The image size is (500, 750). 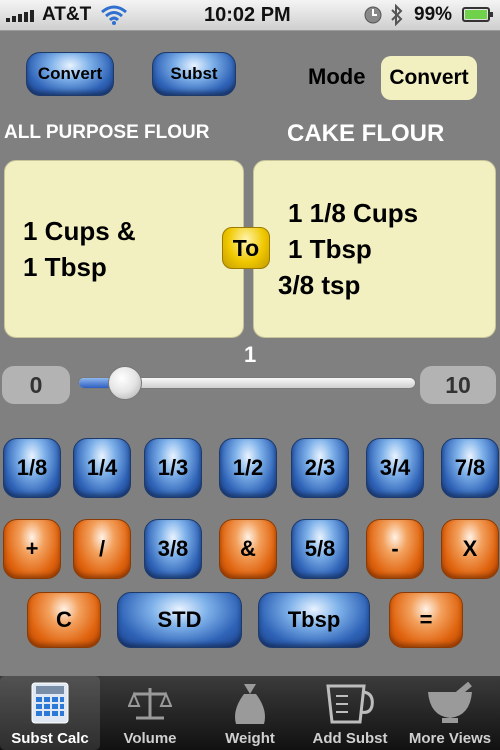 I want to click on tab-subst-calc: Subst Calc, so click(x=50, y=713).